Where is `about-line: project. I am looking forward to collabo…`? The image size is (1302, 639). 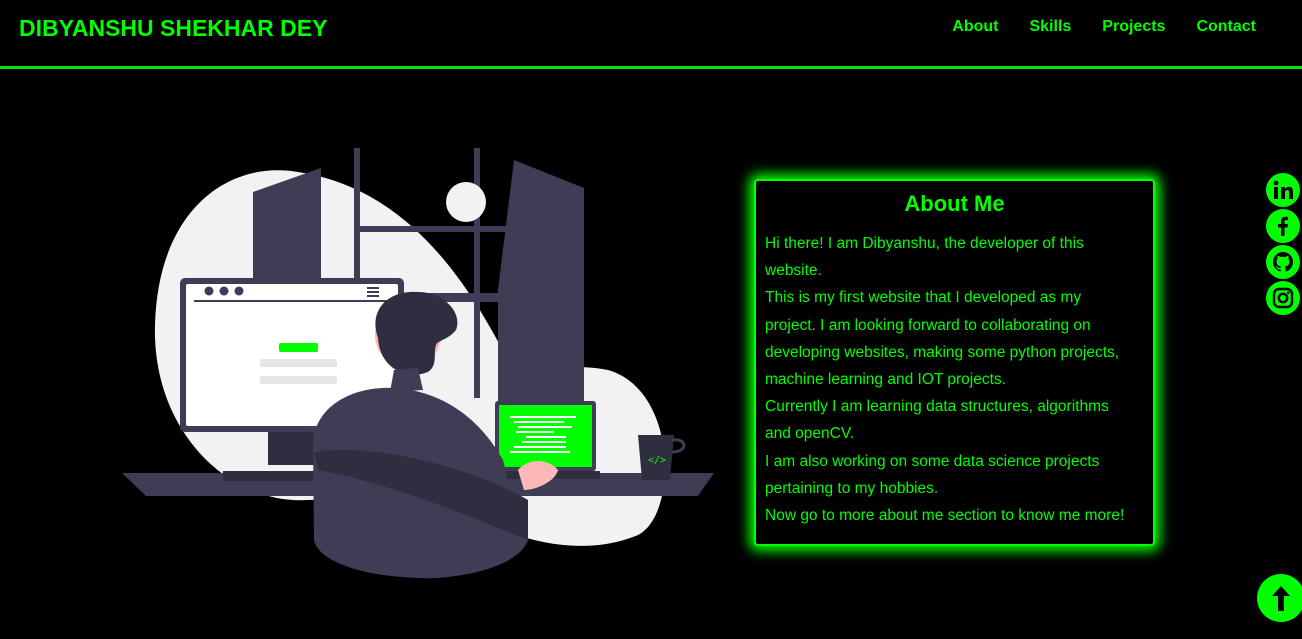
about-line: project. I am looking forward to collabo… is located at coordinates (928, 325).